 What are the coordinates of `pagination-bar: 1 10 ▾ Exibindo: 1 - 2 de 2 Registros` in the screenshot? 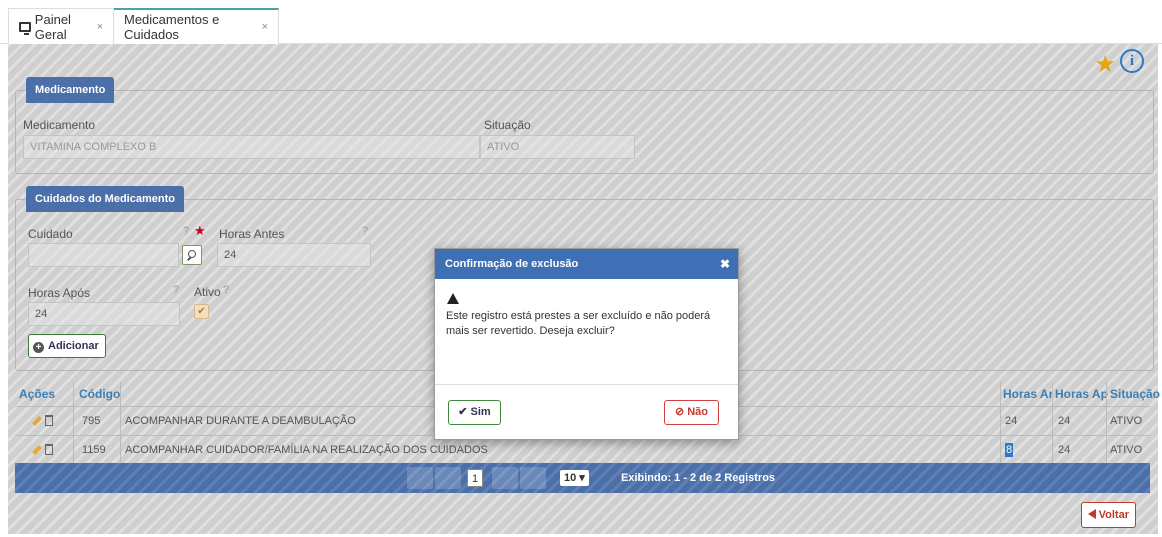 It's located at (582, 478).